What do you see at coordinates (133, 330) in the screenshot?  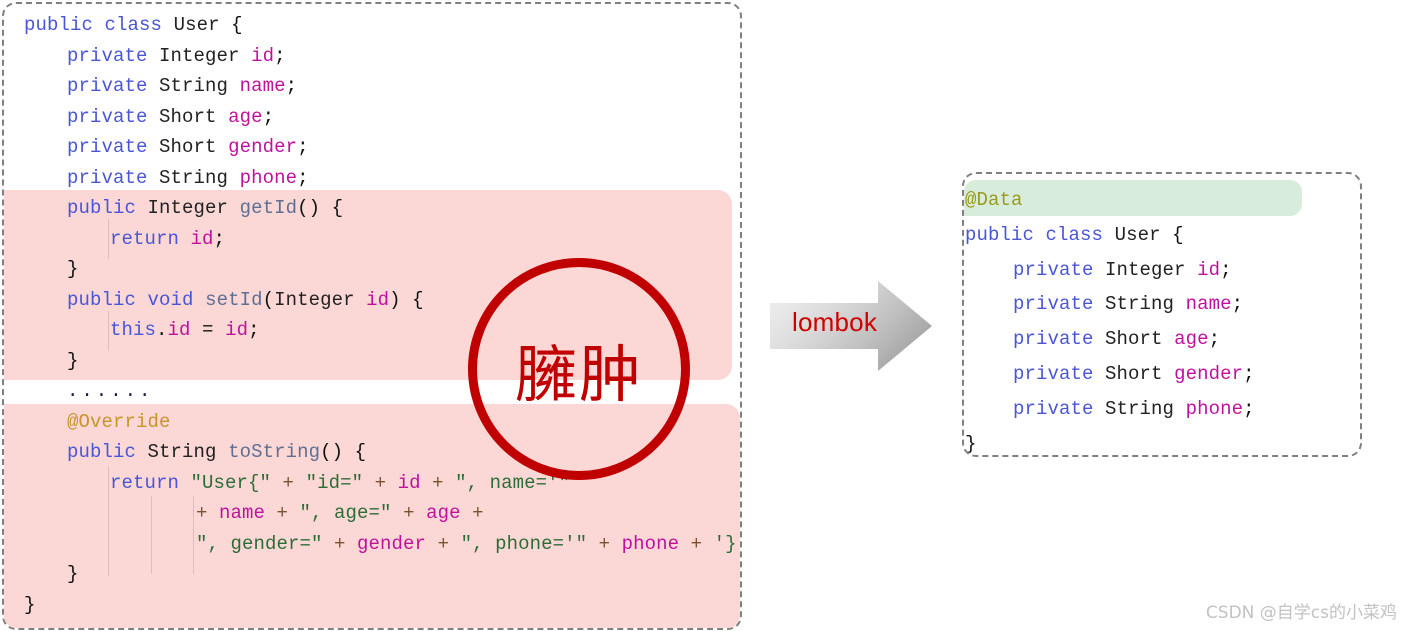 I see `code-token: this` at bounding box center [133, 330].